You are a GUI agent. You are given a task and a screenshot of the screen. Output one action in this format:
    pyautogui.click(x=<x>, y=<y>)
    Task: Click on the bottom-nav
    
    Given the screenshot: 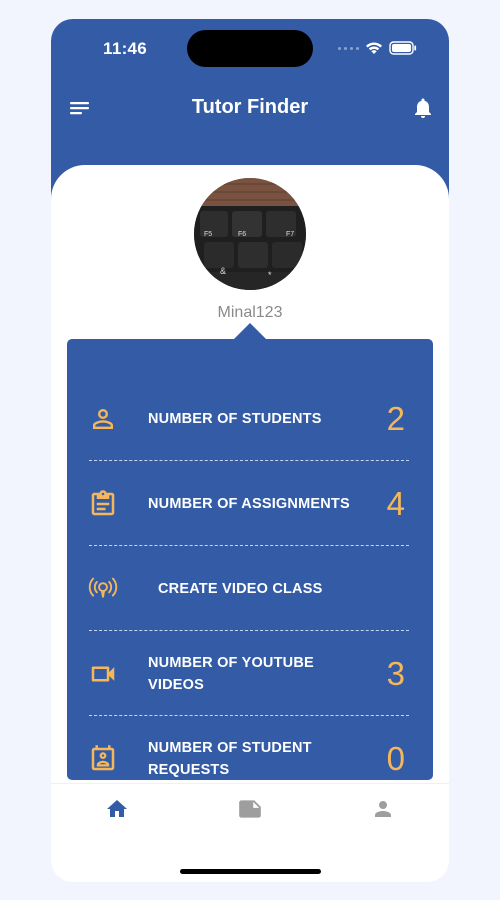 What is the action you would take?
    pyautogui.click(x=250, y=809)
    